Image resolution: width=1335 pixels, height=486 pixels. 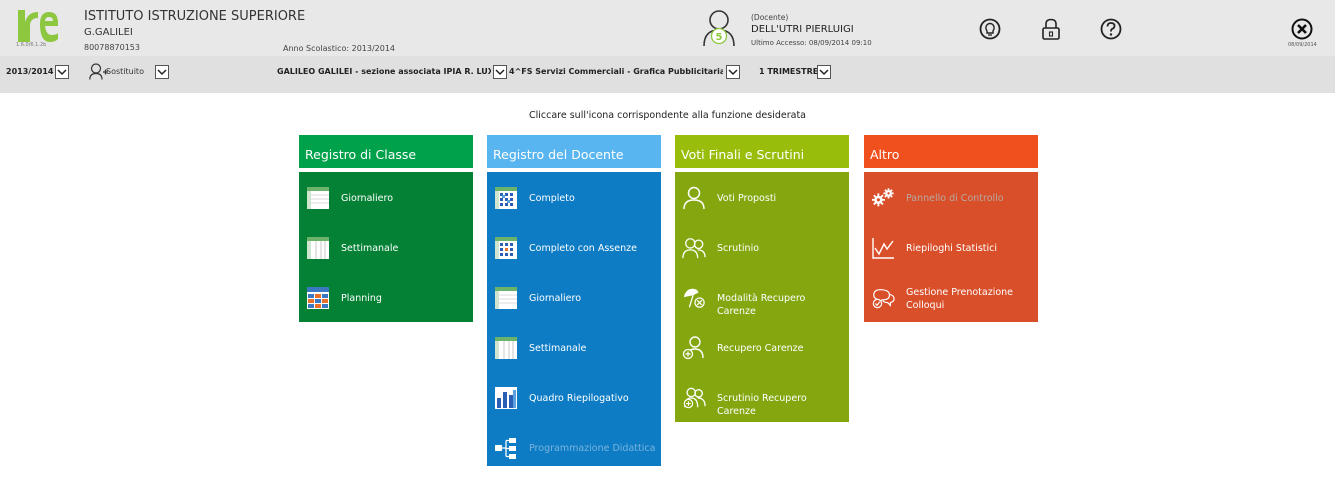 I want to click on menu-item-quadro-riepilogativo: Quadro Riepilogativo, so click(x=574, y=411).